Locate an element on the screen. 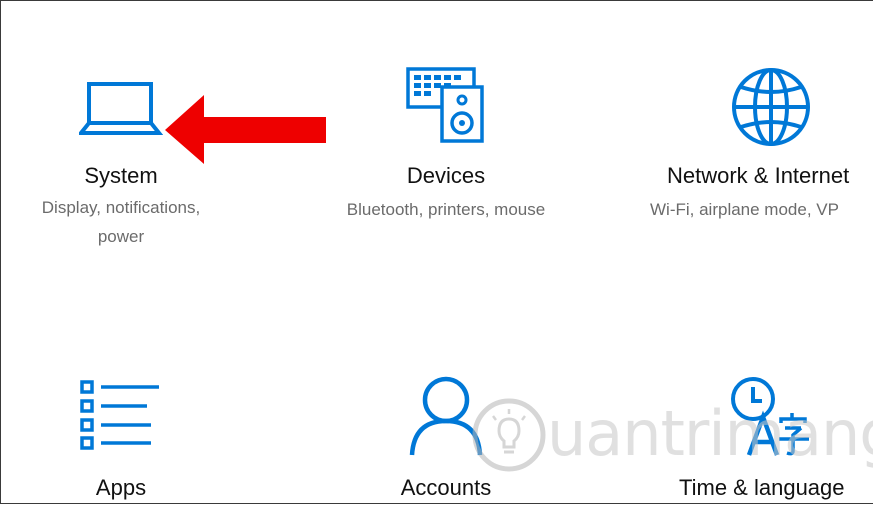 The height and width of the screenshot is (505, 873). laptop-icon is located at coordinates (121, 108).